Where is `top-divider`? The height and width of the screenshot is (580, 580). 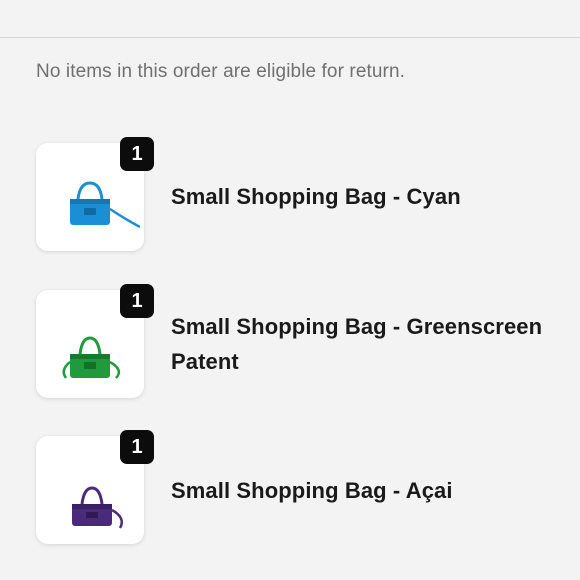 top-divider is located at coordinates (290, 37).